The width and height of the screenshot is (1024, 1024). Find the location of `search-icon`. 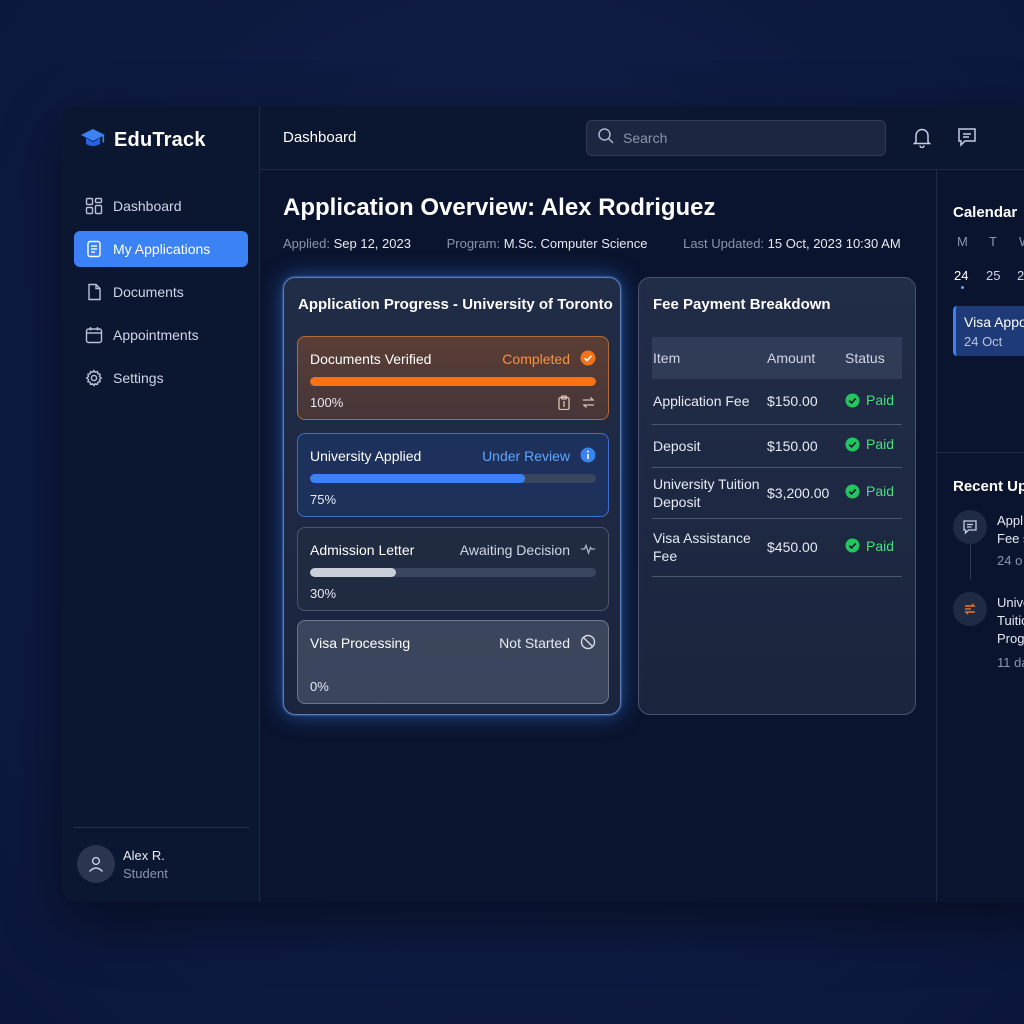

search-icon is located at coordinates (606, 138).